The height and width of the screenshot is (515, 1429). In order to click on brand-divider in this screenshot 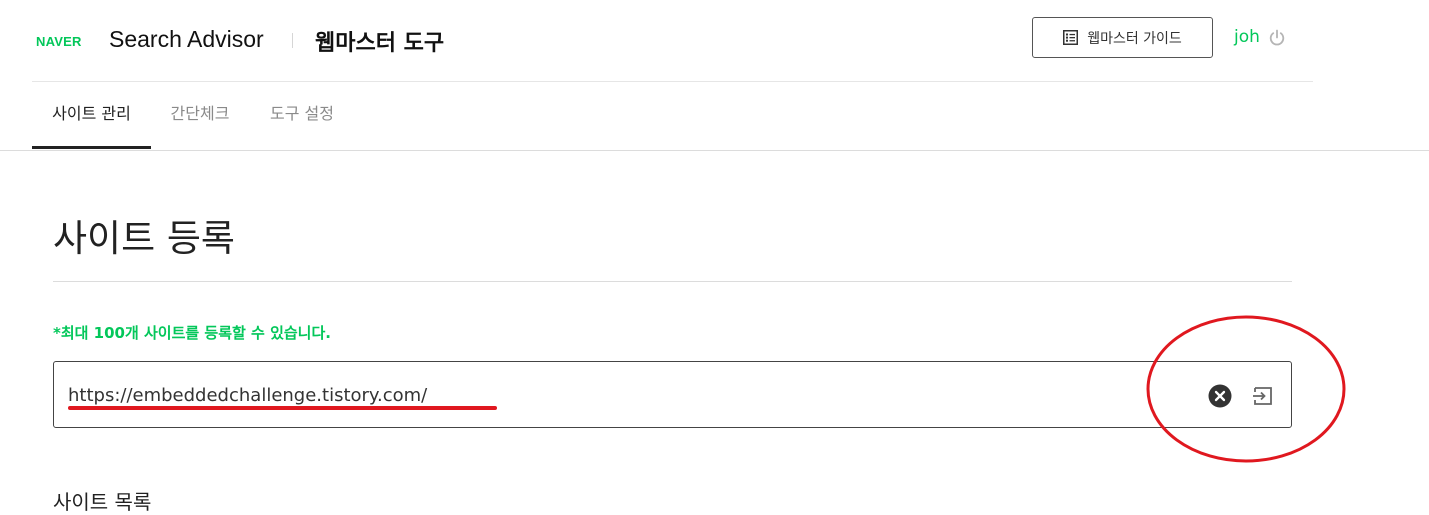, I will do `click(292, 40)`.